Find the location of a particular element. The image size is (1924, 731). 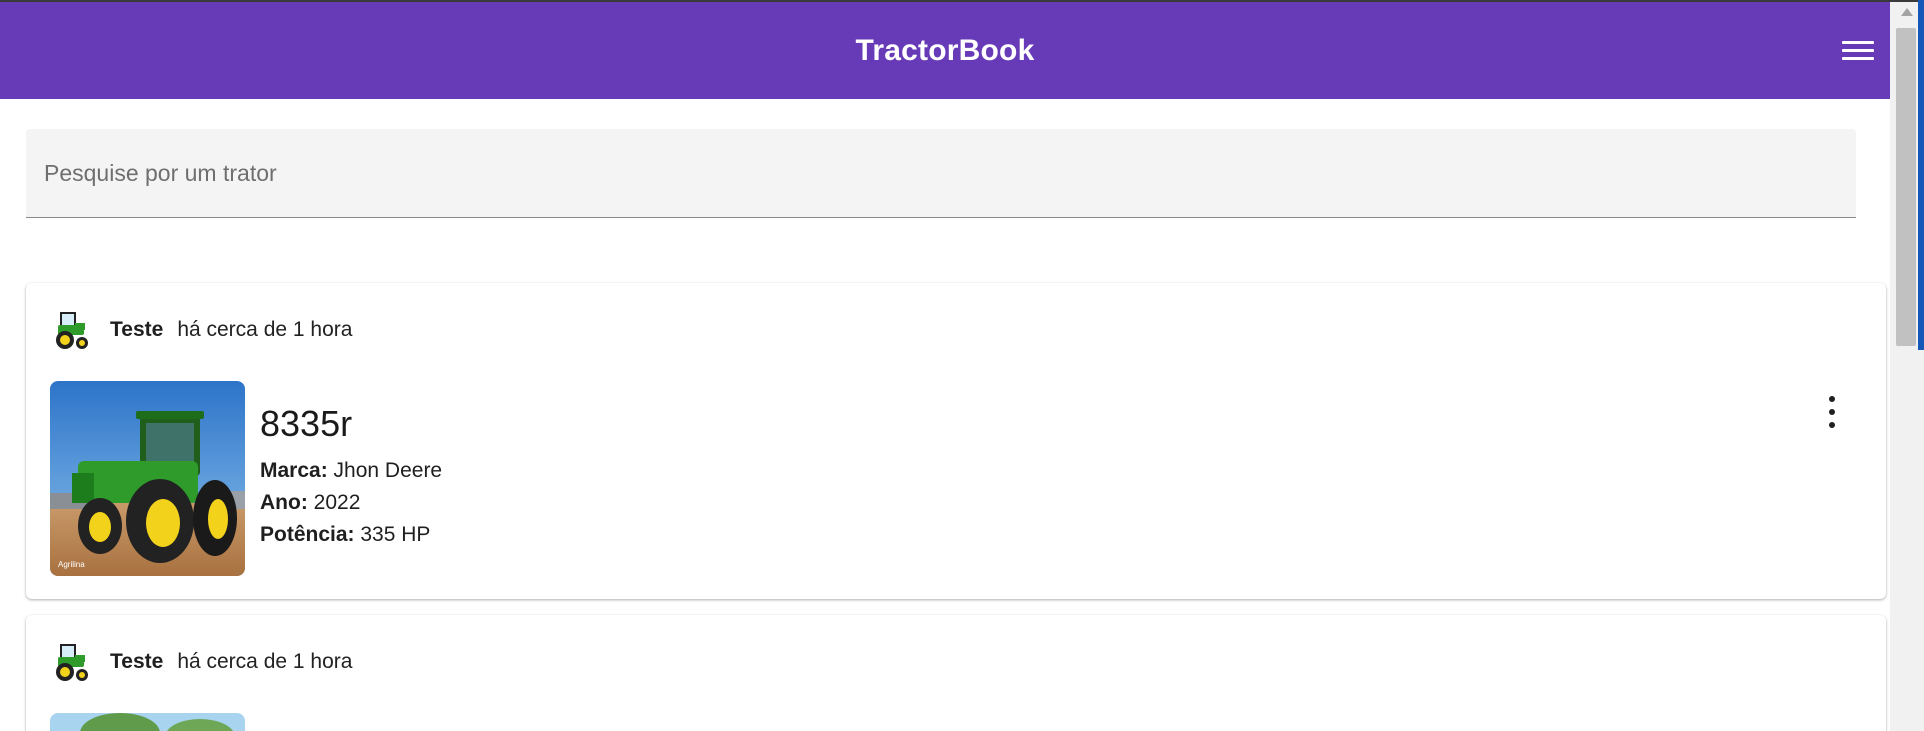

more-vert-icon is located at coordinates (1832, 412).